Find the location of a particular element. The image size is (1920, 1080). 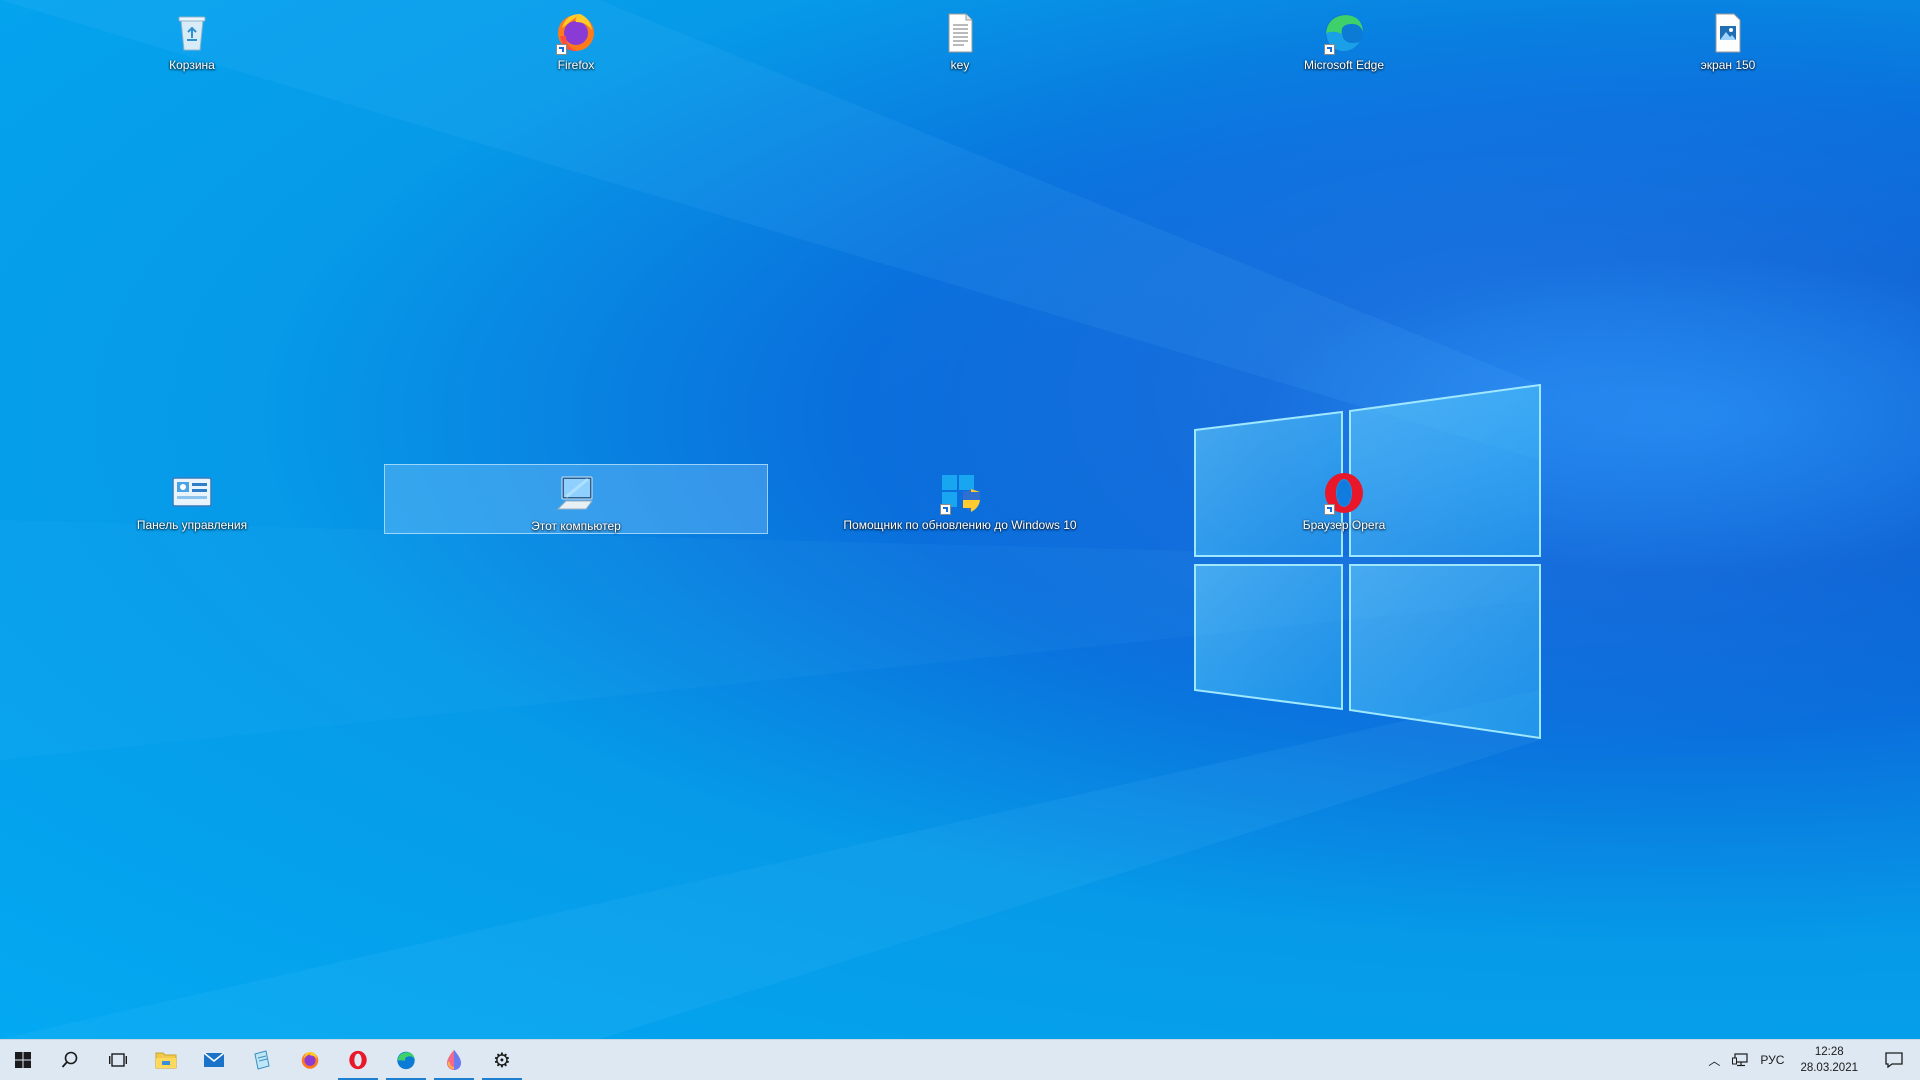

control-panel-icon is located at coordinates (192, 492).